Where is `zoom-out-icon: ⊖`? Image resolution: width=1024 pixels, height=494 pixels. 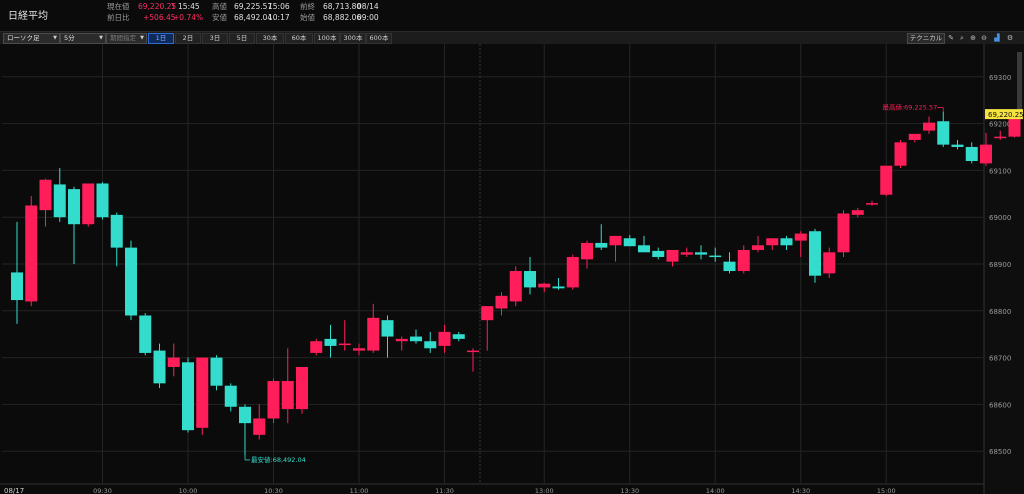
zoom-out-icon: ⊖ is located at coordinates (984, 38).